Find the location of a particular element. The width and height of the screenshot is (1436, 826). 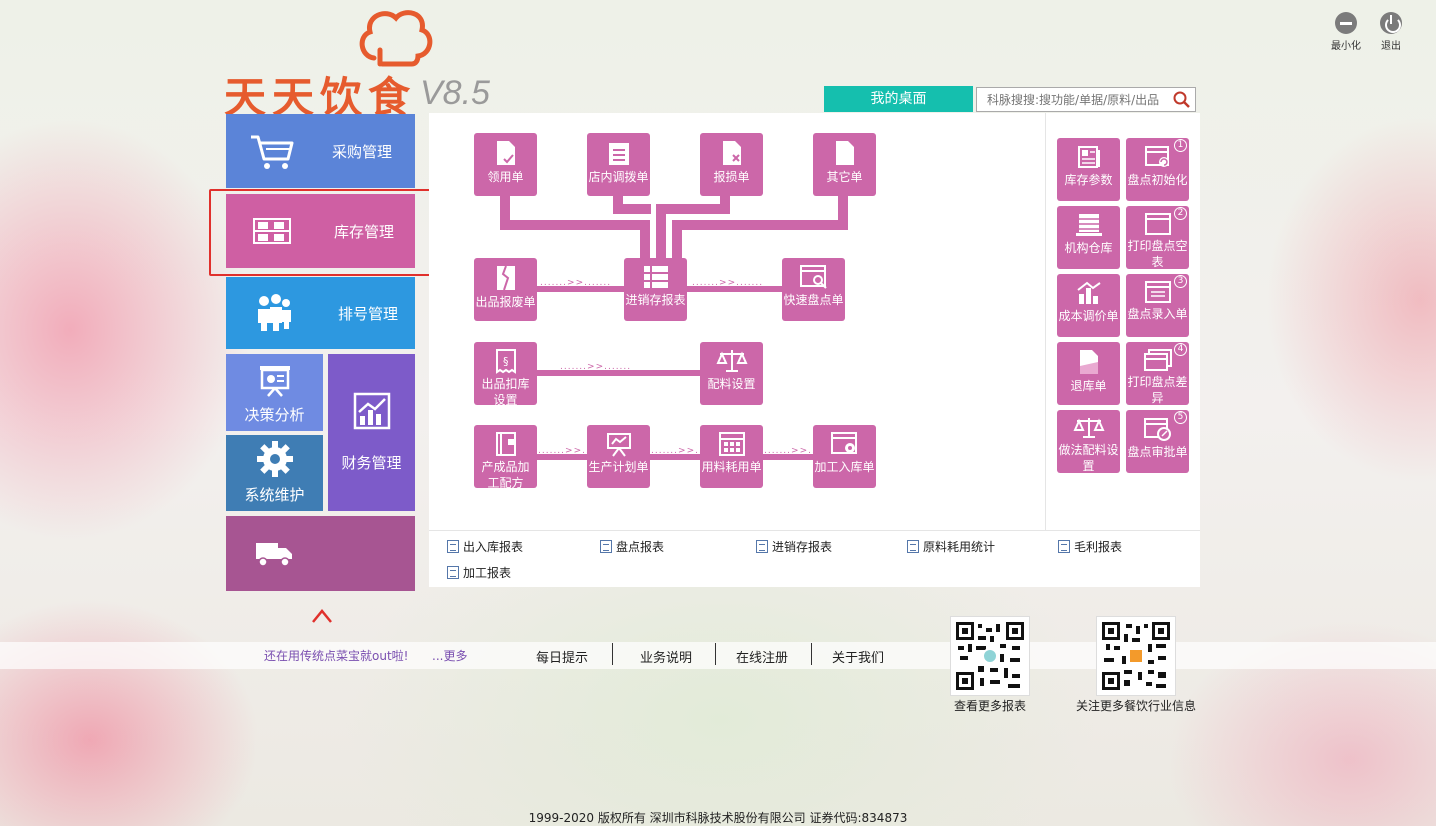

tab-my-desktop: 我的桌面 is located at coordinates (898, 99).